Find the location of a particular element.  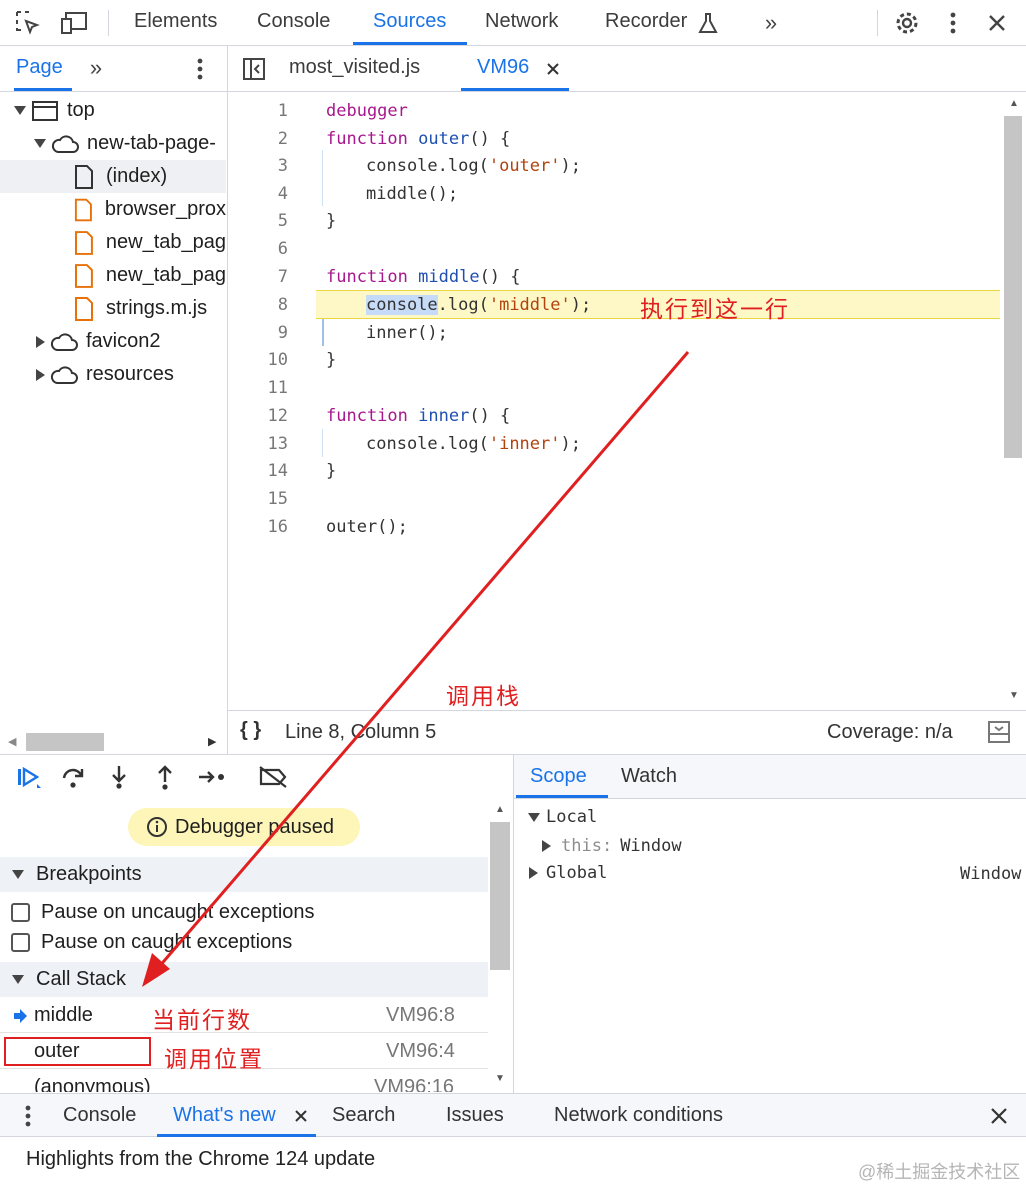

more-options-kebab-icon is located at coordinates (953, 23).